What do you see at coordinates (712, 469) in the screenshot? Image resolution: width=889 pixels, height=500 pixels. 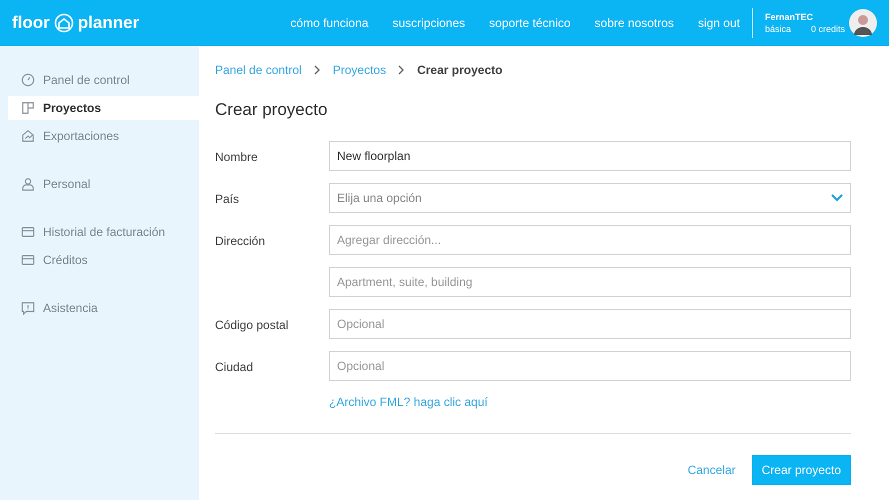 I see `cancel-button: Cancelar` at bounding box center [712, 469].